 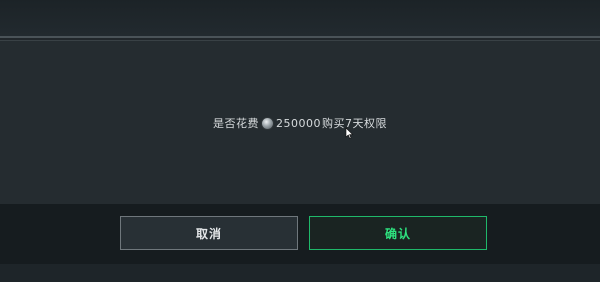 I want to click on header-divider, so click(x=300, y=37).